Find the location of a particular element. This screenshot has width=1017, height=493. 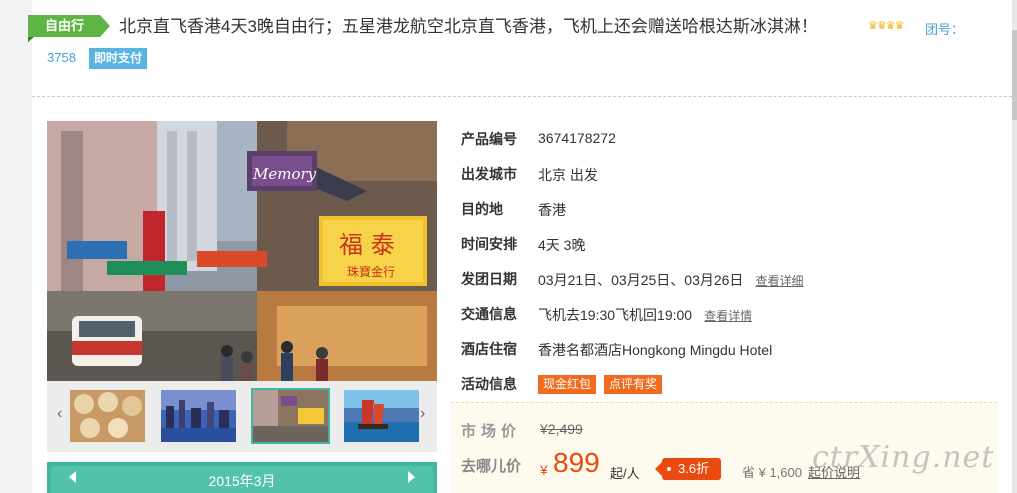

discount-dot-icon is located at coordinates (669, 469).